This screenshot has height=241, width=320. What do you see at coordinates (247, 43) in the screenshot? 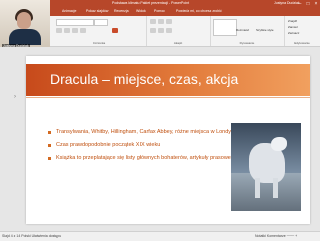
I see `drawing-group-label: Rysowanie` at bounding box center [247, 43].